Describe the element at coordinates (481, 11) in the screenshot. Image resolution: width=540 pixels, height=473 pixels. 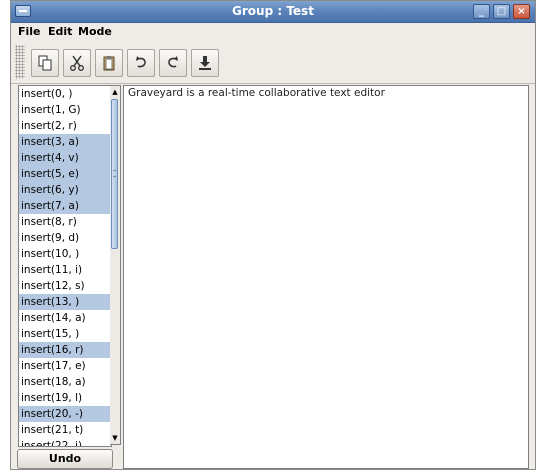
I see `minimize-button: _` at that location.